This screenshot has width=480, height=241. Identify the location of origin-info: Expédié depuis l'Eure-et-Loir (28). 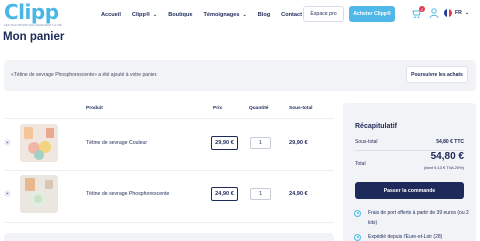
(411, 236).